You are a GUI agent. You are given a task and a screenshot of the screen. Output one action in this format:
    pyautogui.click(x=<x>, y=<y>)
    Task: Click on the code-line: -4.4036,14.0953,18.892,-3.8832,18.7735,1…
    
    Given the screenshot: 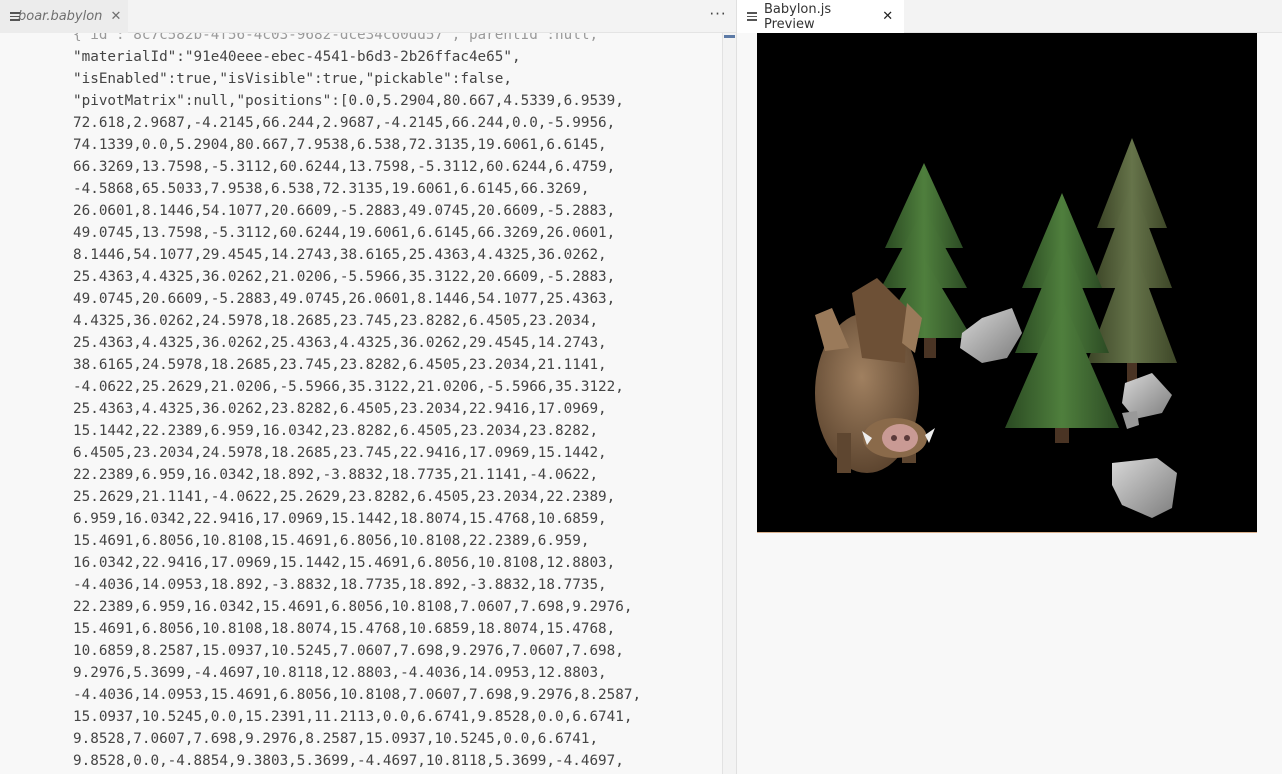 What is the action you would take?
    pyautogui.click(x=357, y=585)
    